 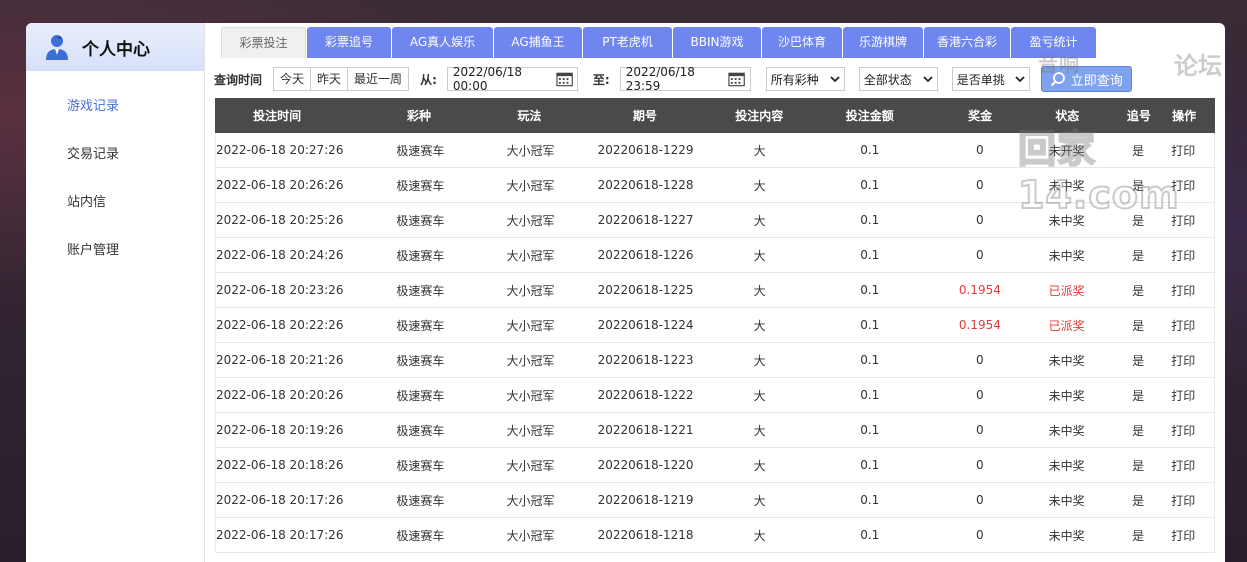 I want to click on table-cell: 20220618-1220, so click(x=645, y=465).